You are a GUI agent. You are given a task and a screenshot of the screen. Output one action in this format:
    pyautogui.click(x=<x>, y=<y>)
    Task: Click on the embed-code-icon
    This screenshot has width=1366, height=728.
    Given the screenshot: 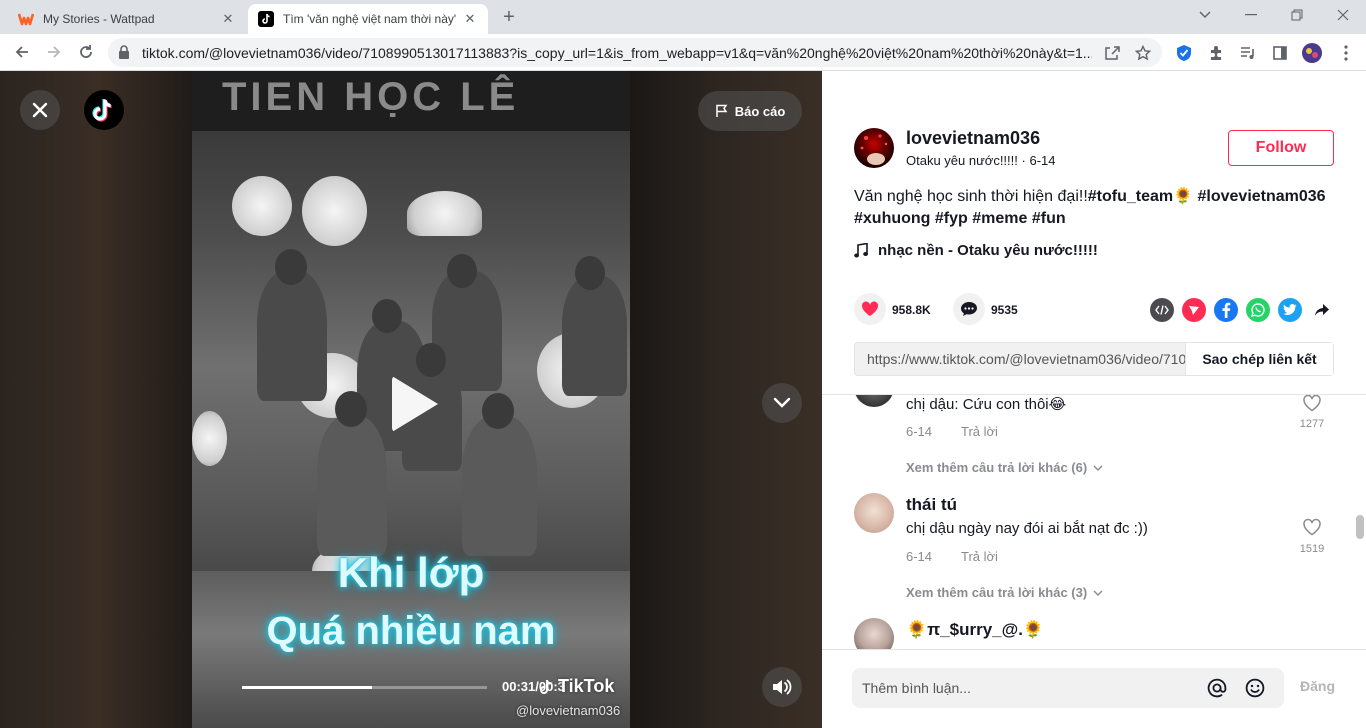 What is the action you would take?
    pyautogui.click(x=1162, y=310)
    